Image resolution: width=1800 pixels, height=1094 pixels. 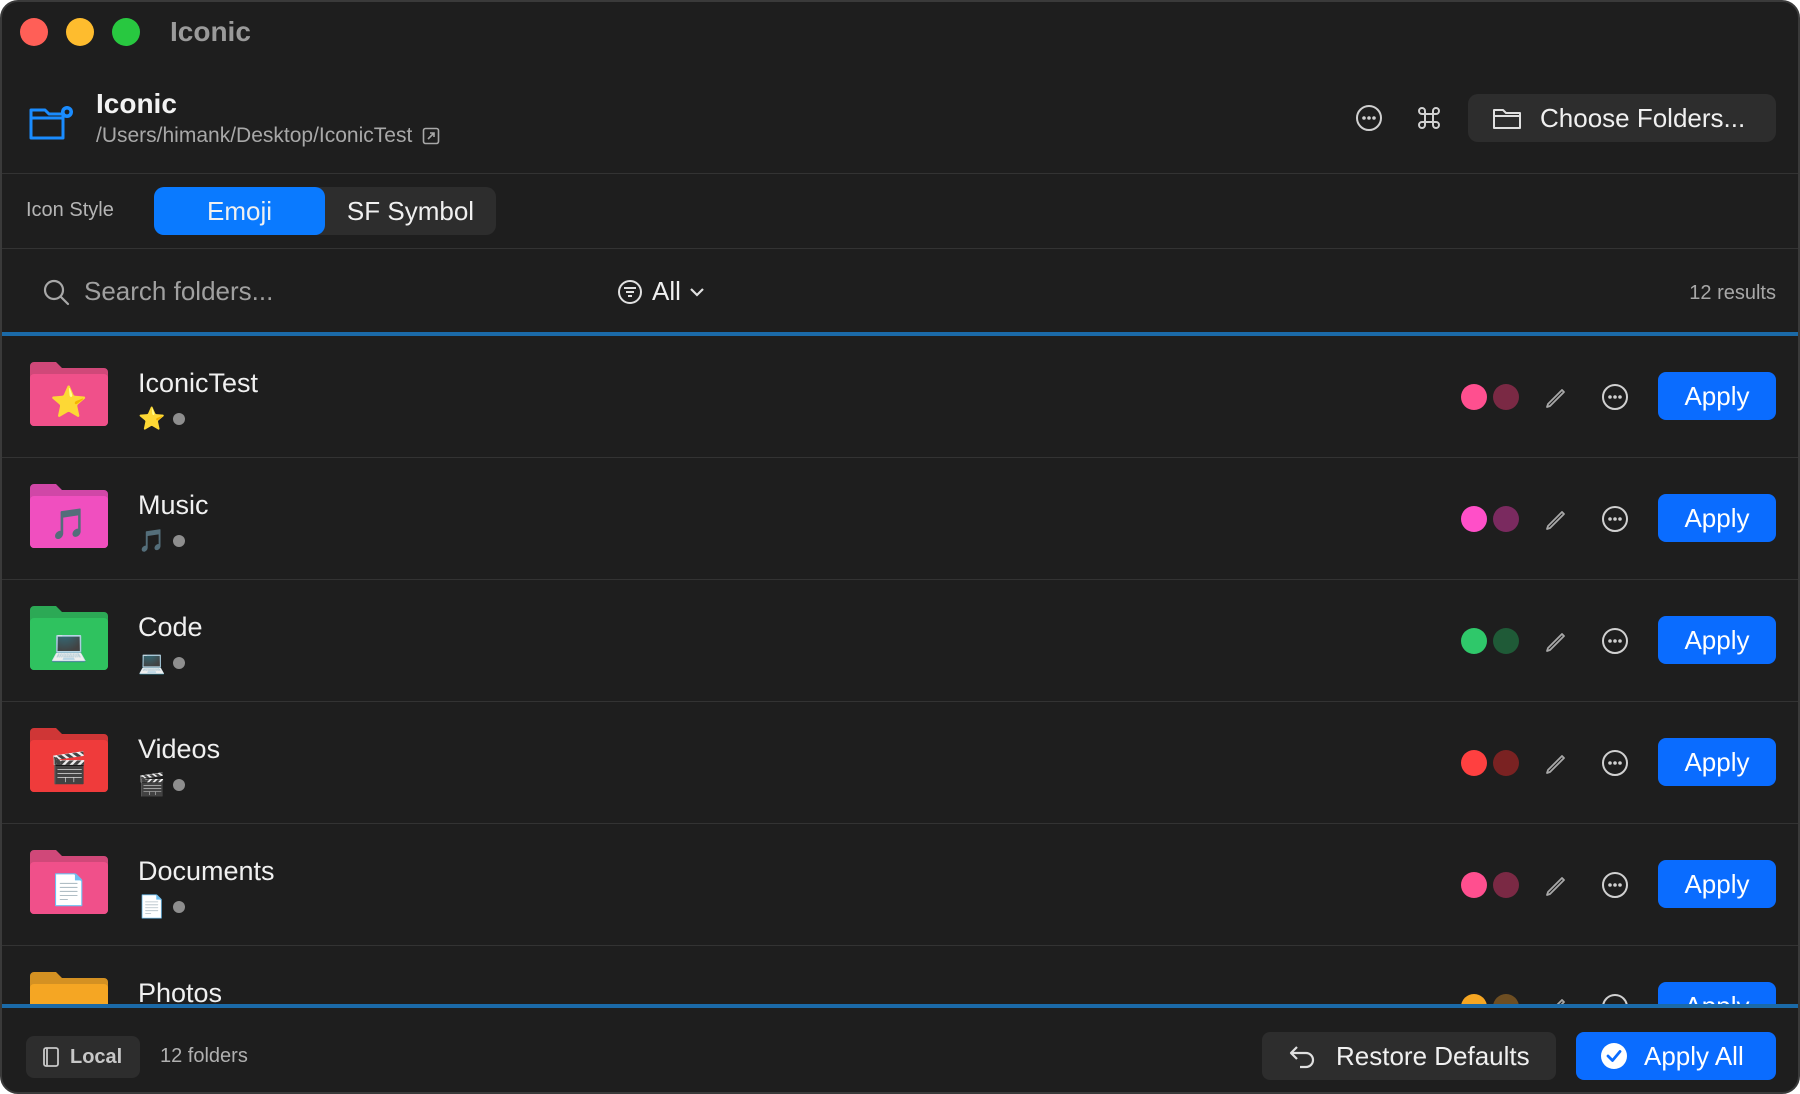 I want to click on app-name: Iconic, so click(x=136, y=103).